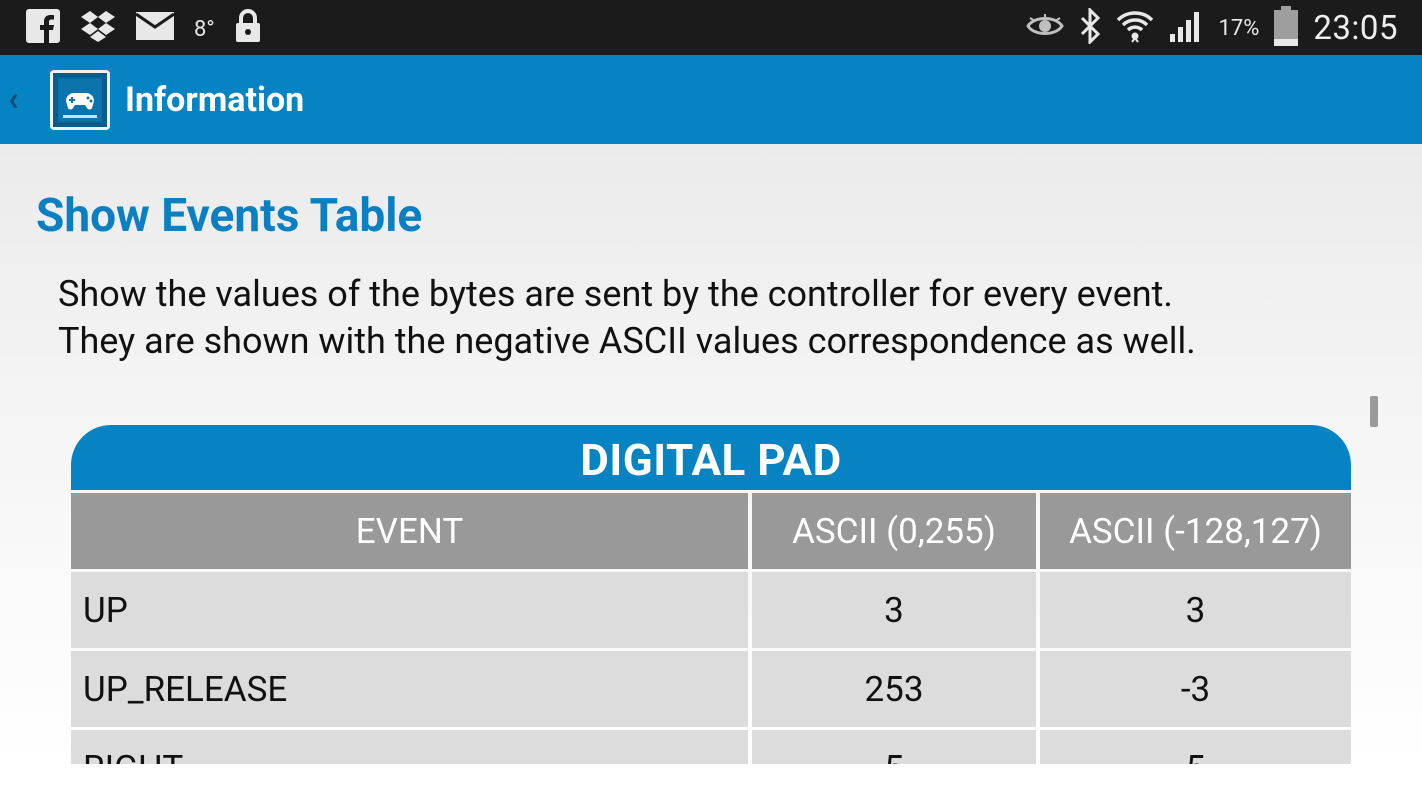 This screenshot has width=1422, height=800. What do you see at coordinates (1186, 28) in the screenshot?
I see `signal-icon` at bounding box center [1186, 28].